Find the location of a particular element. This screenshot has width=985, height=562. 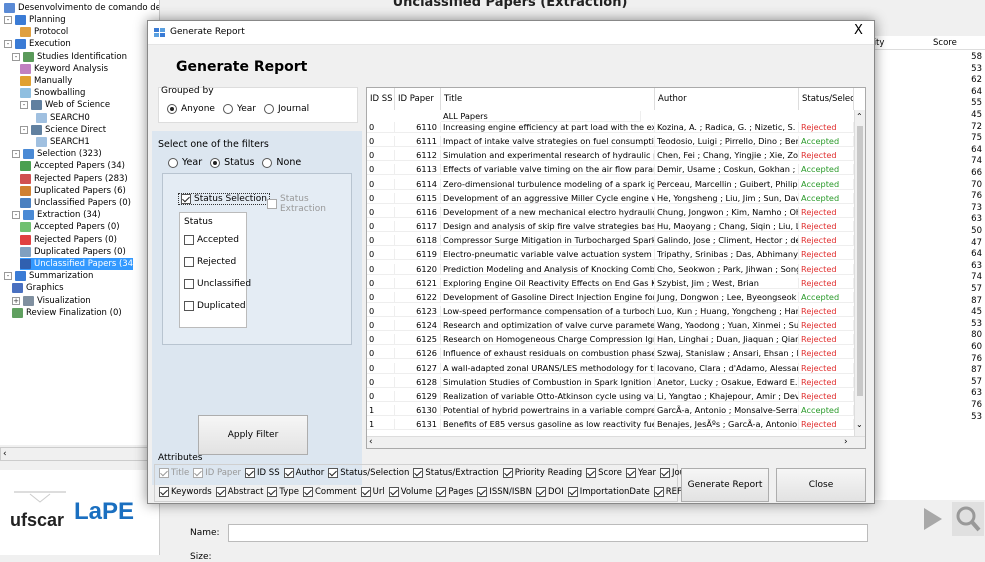

tree-item: - Execution is located at coordinates (37, 44).